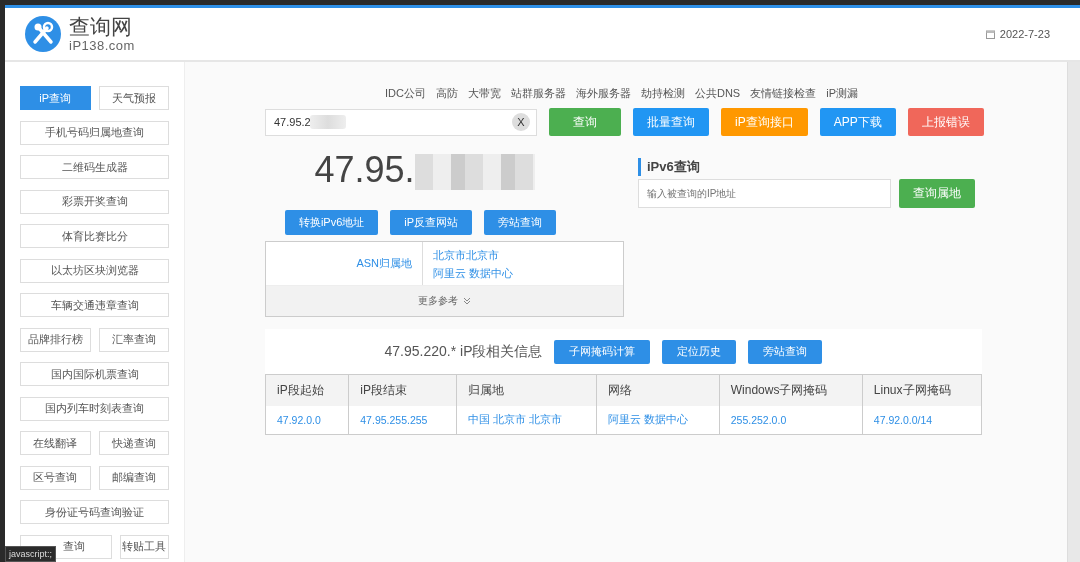  What do you see at coordinates (144, 546) in the screenshot?
I see `sidebar-item: 转贴工具` at bounding box center [144, 546].